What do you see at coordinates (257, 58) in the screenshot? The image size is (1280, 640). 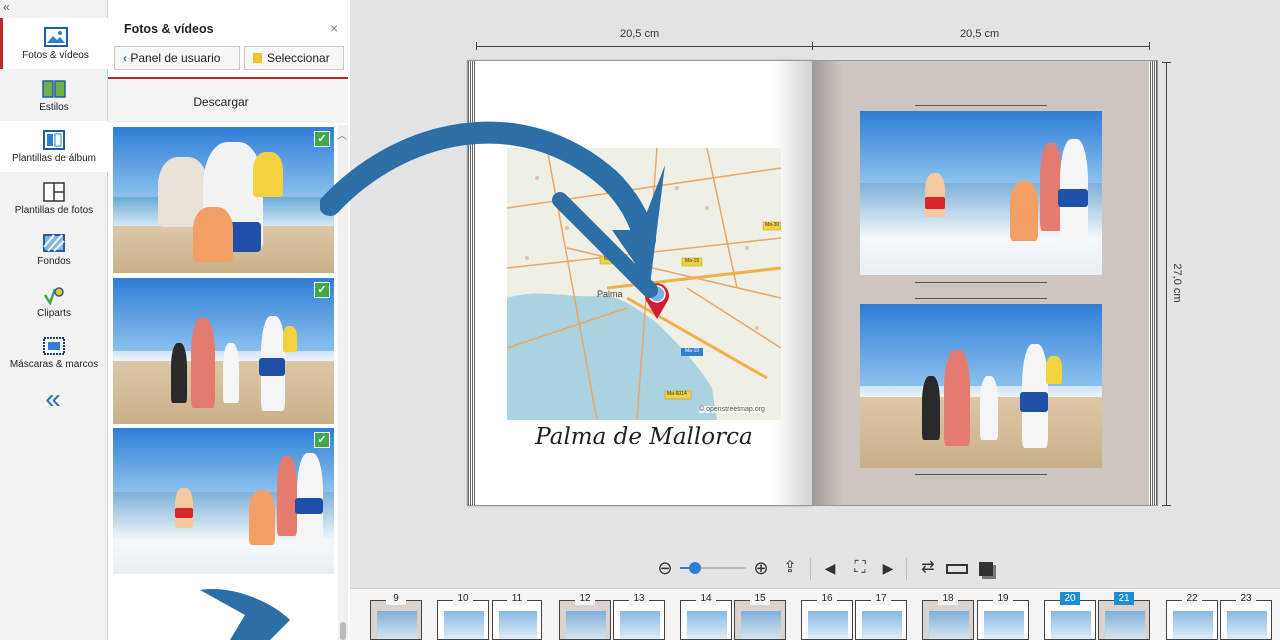 I see `folder-icon` at bounding box center [257, 58].